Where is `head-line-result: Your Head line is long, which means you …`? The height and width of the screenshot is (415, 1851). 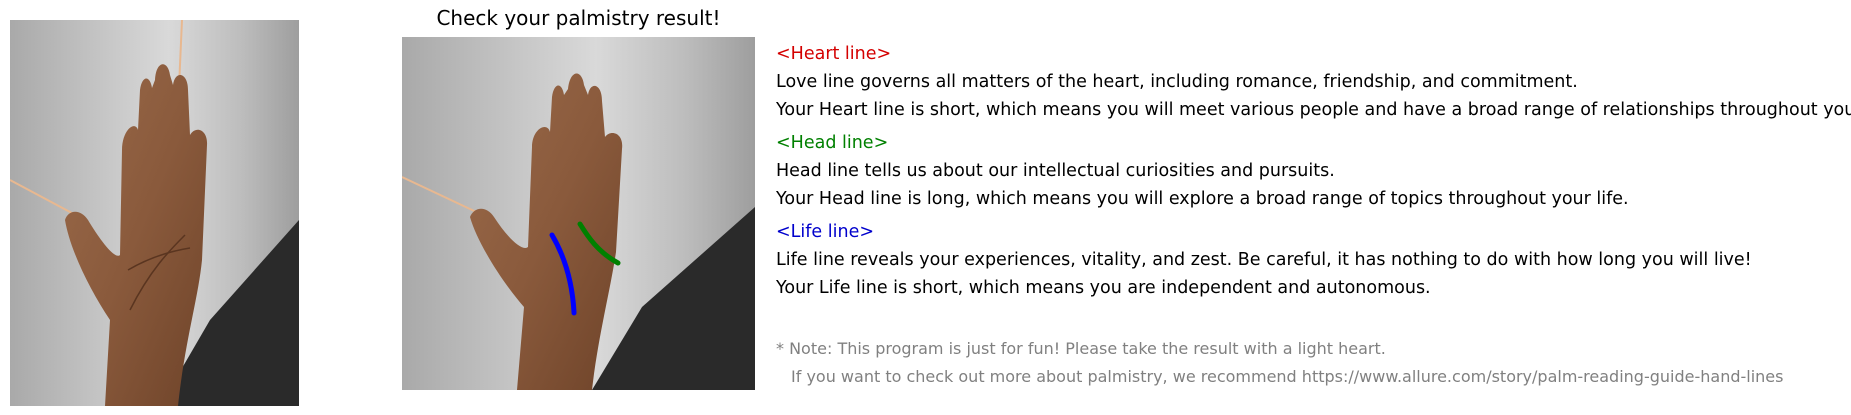 head-line-result: Your Head line is long, which means you … is located at coordinates (1202, 199).